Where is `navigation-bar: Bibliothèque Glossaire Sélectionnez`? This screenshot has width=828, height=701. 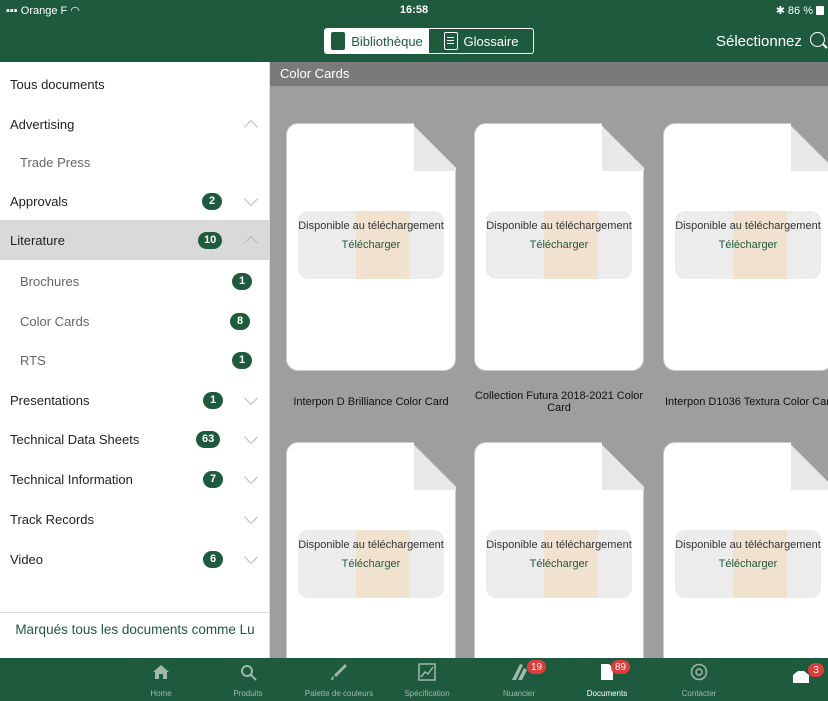 navigation-bar: Bibliothèque Glossaire Sélectionnez is located at coordinates (414, 41).